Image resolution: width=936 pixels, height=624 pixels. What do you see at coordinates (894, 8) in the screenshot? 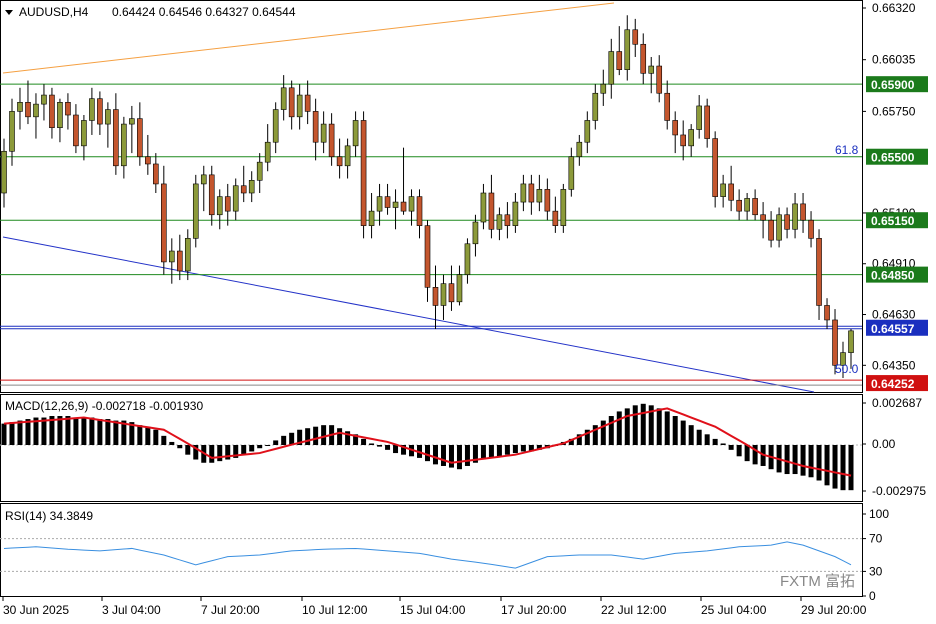
I see `price-tick-label: 0.66320` at bounding box center [894, 8].